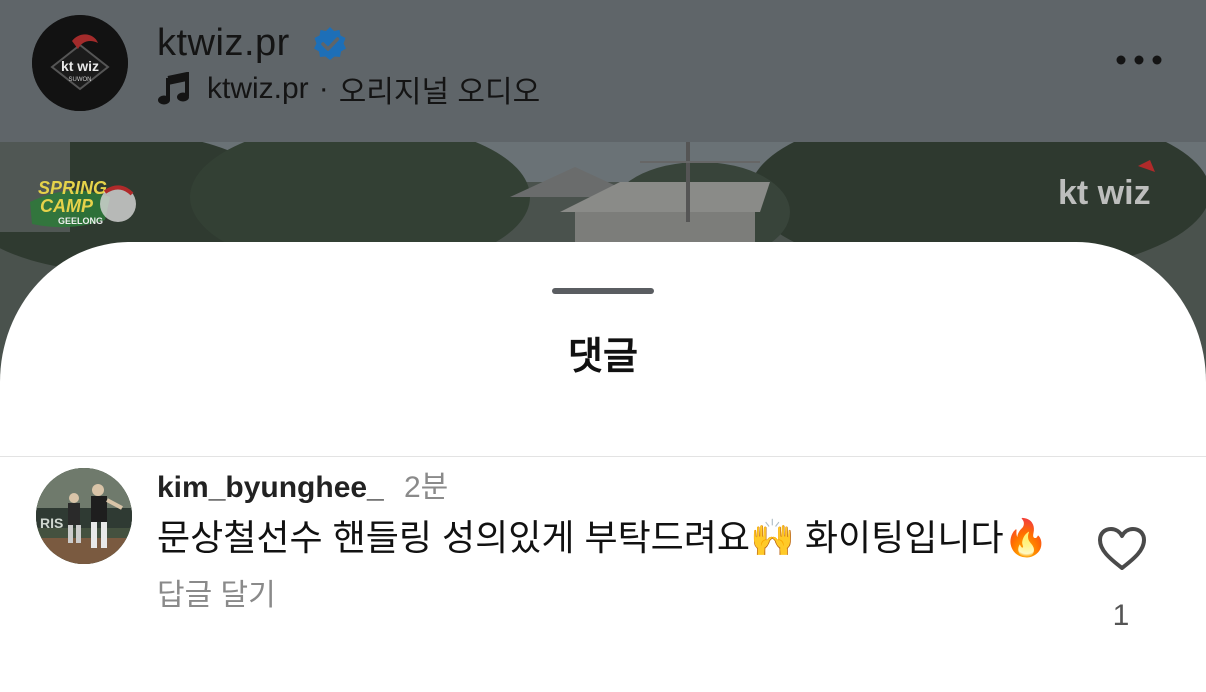 The image size is (1206, 692). I want to click on svg-text: RIS, so click(51, 523).